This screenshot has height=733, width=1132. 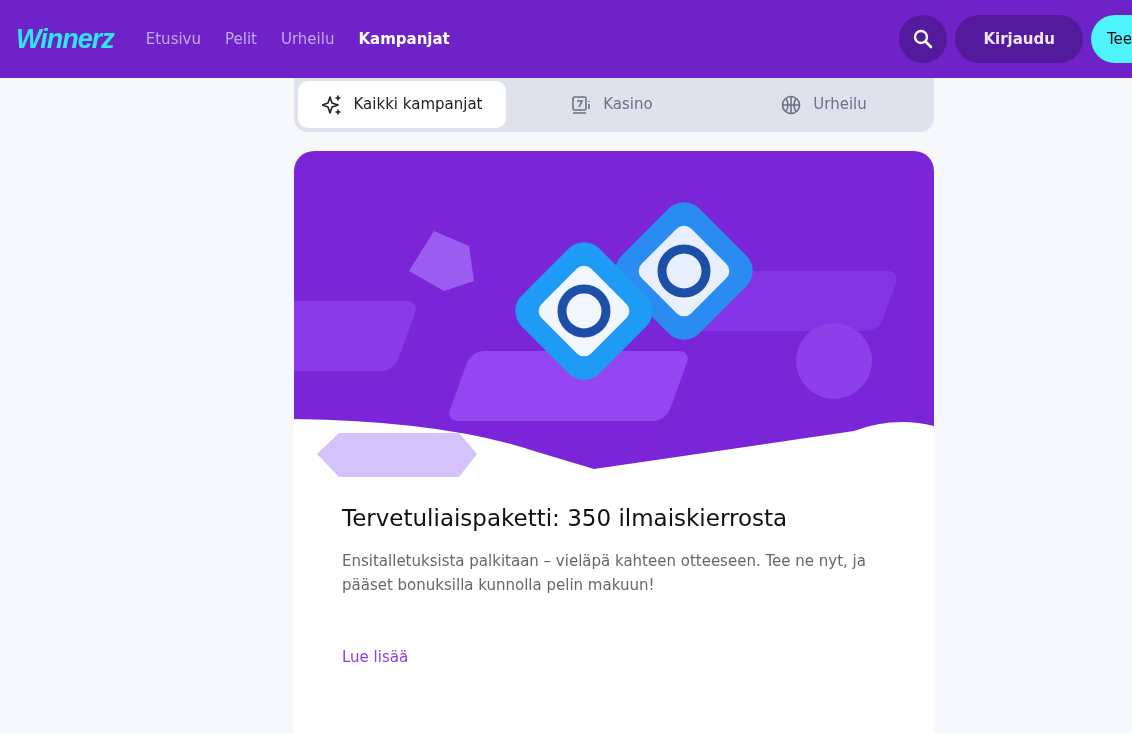 What do you see at coordinates (565, 519) in the screenshot?
I see `promo-title: Tervetuliaispaketti: 350 ilmaiskierrosta` at bounding box center [565, 519].